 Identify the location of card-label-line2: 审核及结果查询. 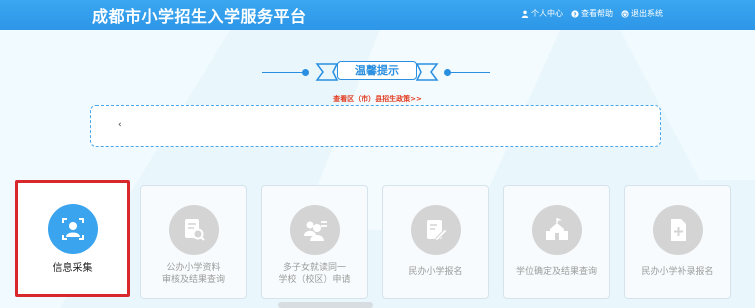
(193, 280).